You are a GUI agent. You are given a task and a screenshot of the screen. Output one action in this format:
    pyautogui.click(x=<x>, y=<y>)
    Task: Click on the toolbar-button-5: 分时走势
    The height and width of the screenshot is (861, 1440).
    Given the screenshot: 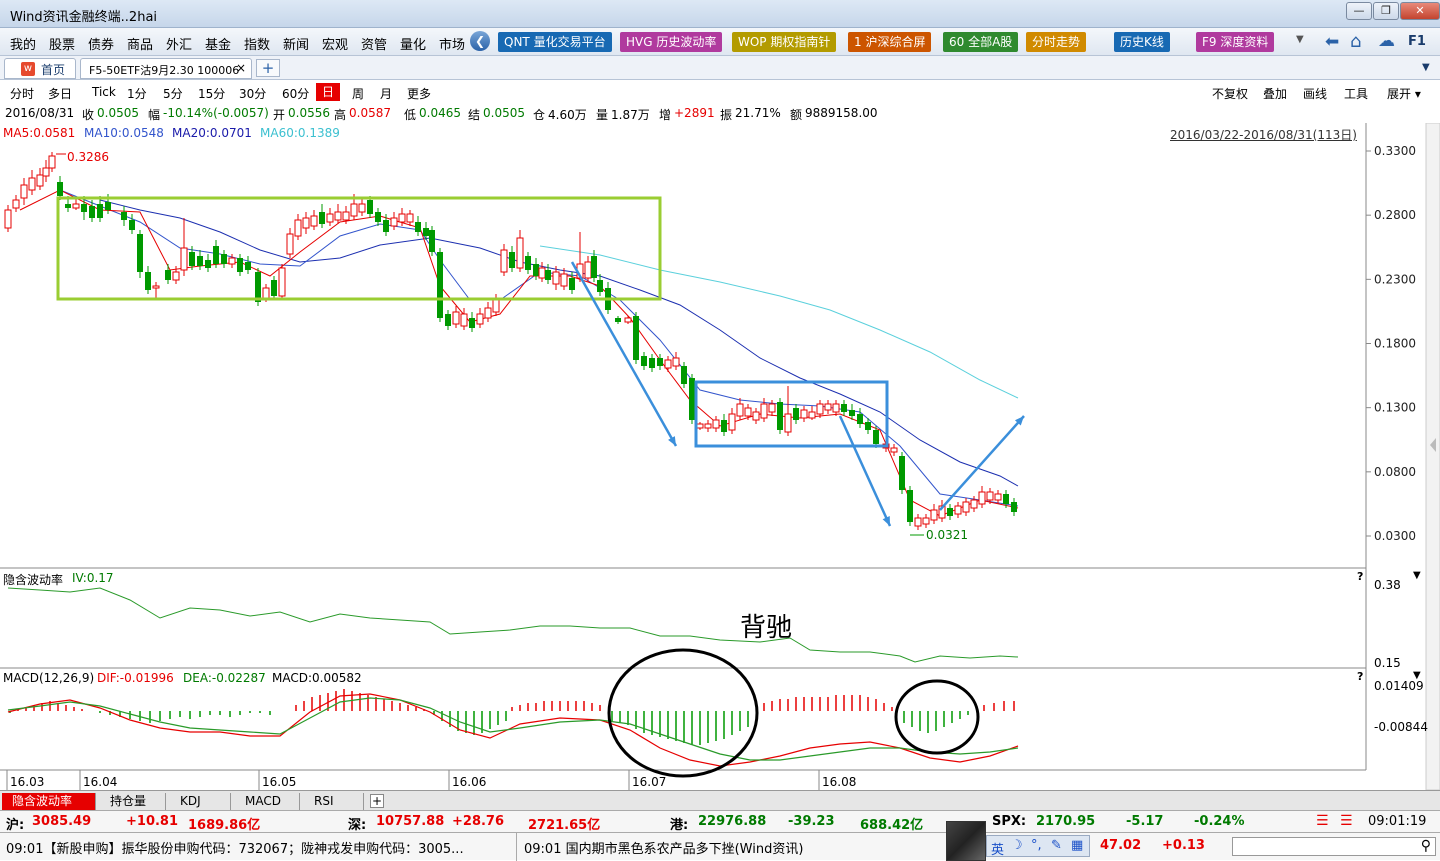 What is the action you would take?
    pyautogui.click(x=1056, y=42)
    